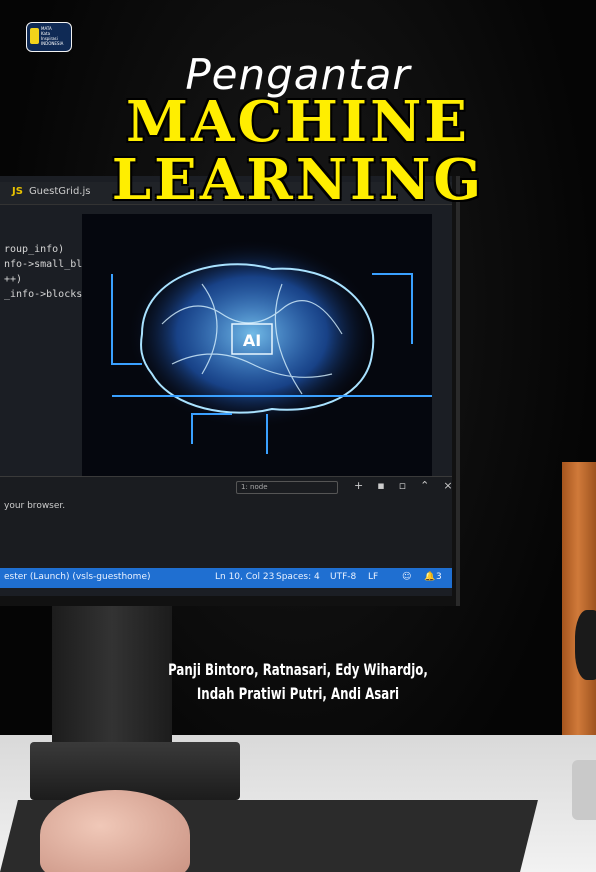  Describe the element at coordinates (55, 36) in the screenshot. I see `publisher-logo-text: MATA Kata Inspirasi INDONESIA` at that location.